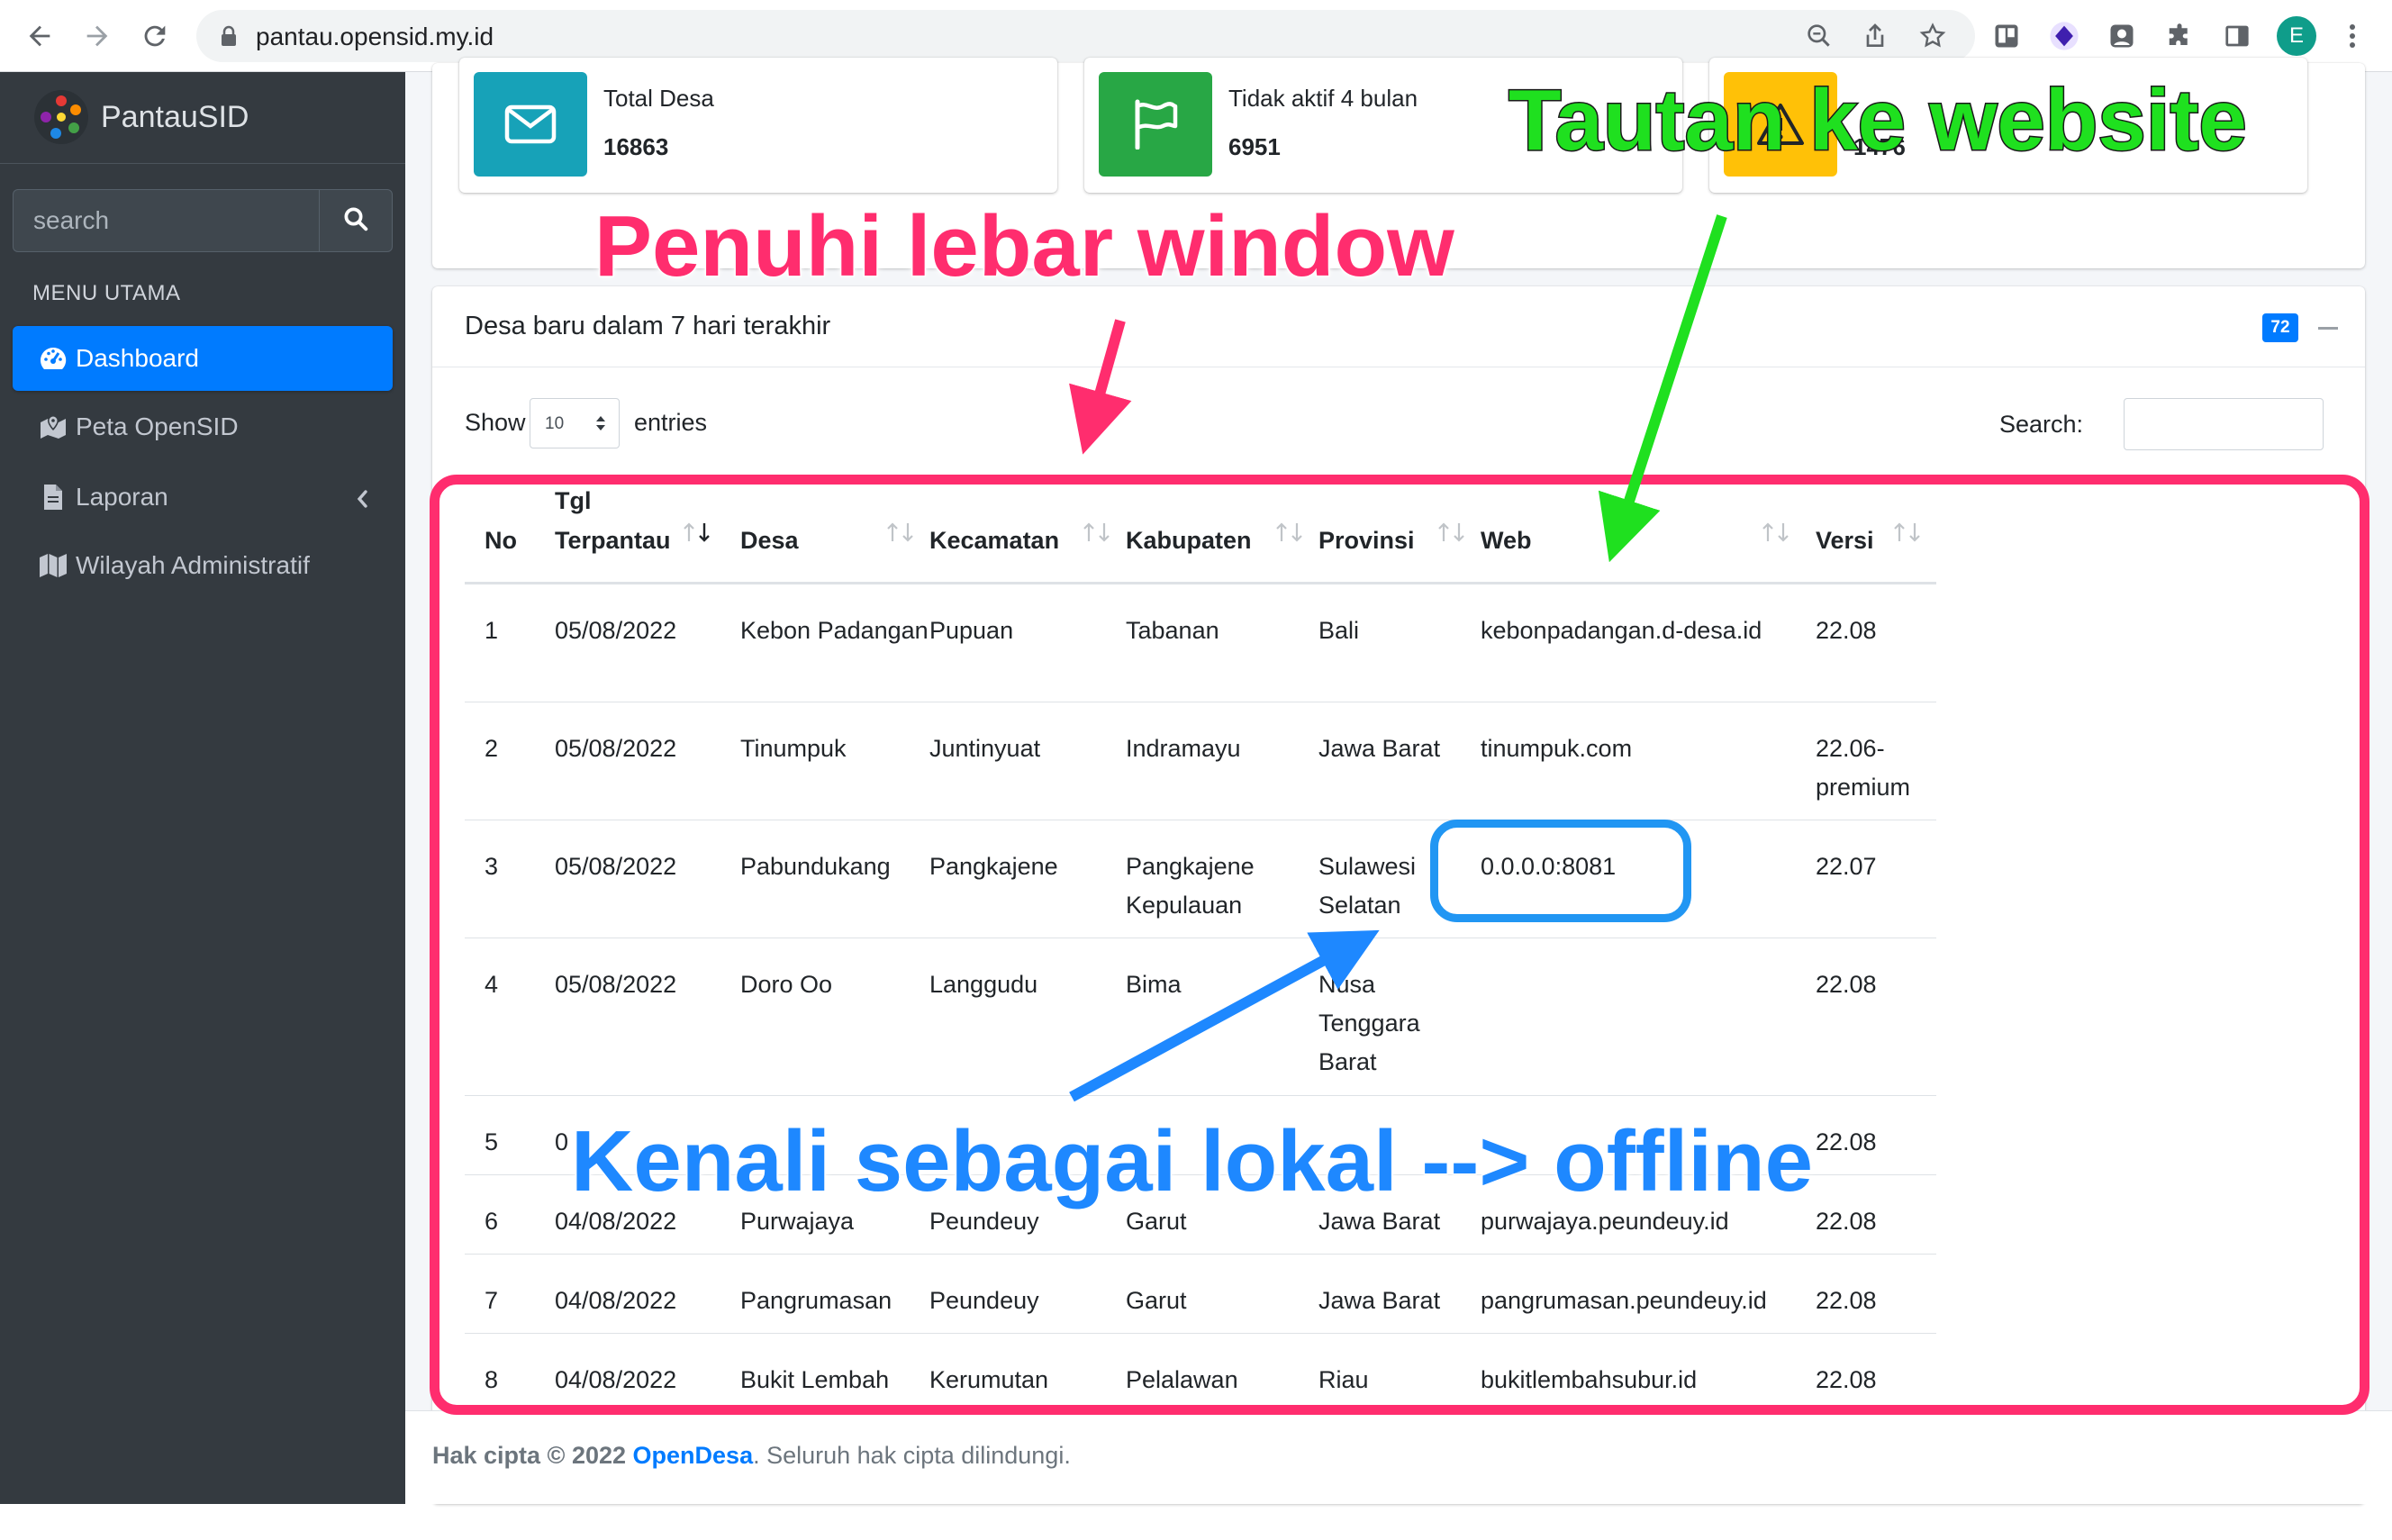 The height and width of the screenshot is (1540, 2392). Describe the element at coordinates (600, 425) in the screenshot. I see `select-caret-icon` at that location.